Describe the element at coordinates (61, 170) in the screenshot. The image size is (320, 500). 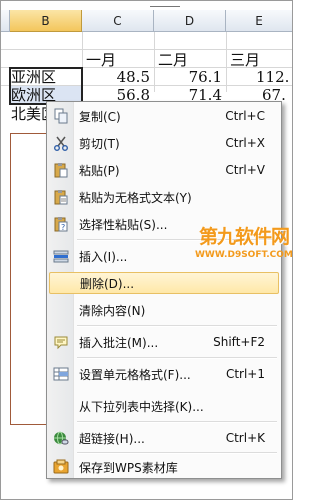
I see `paste-icon` at that location.